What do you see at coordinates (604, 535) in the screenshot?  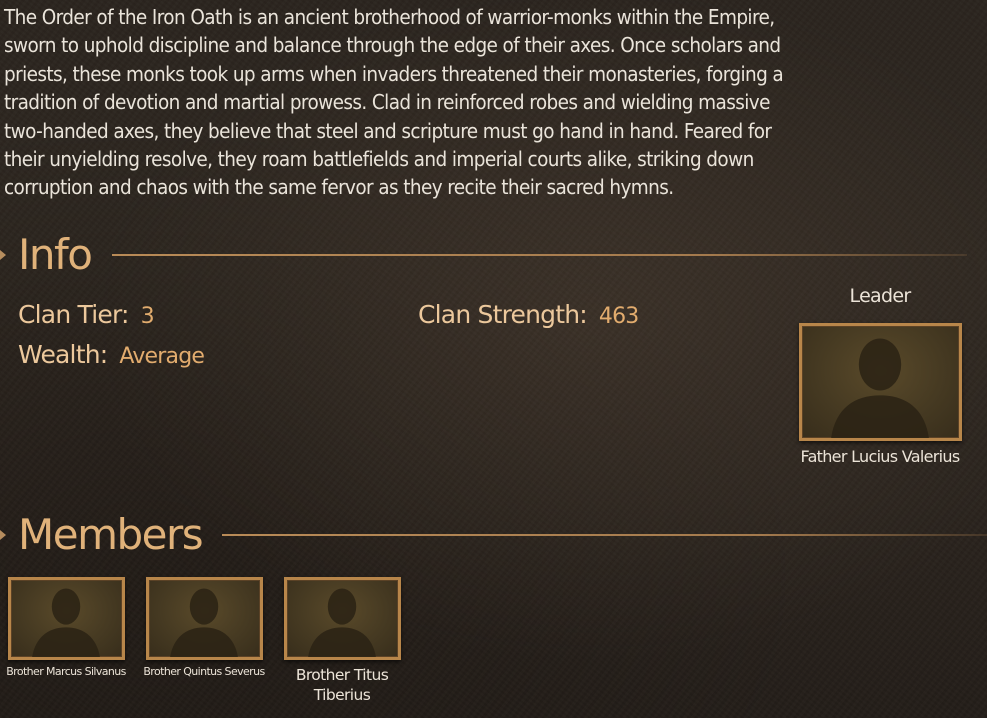 I see `members-section-divider` at bounding box center [604, 535].